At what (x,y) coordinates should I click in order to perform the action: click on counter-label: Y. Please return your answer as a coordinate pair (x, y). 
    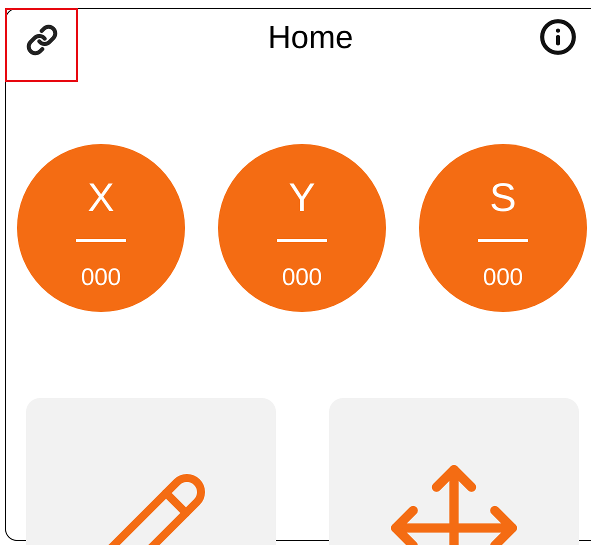
    Looking at the image, I should click on (302, 198).